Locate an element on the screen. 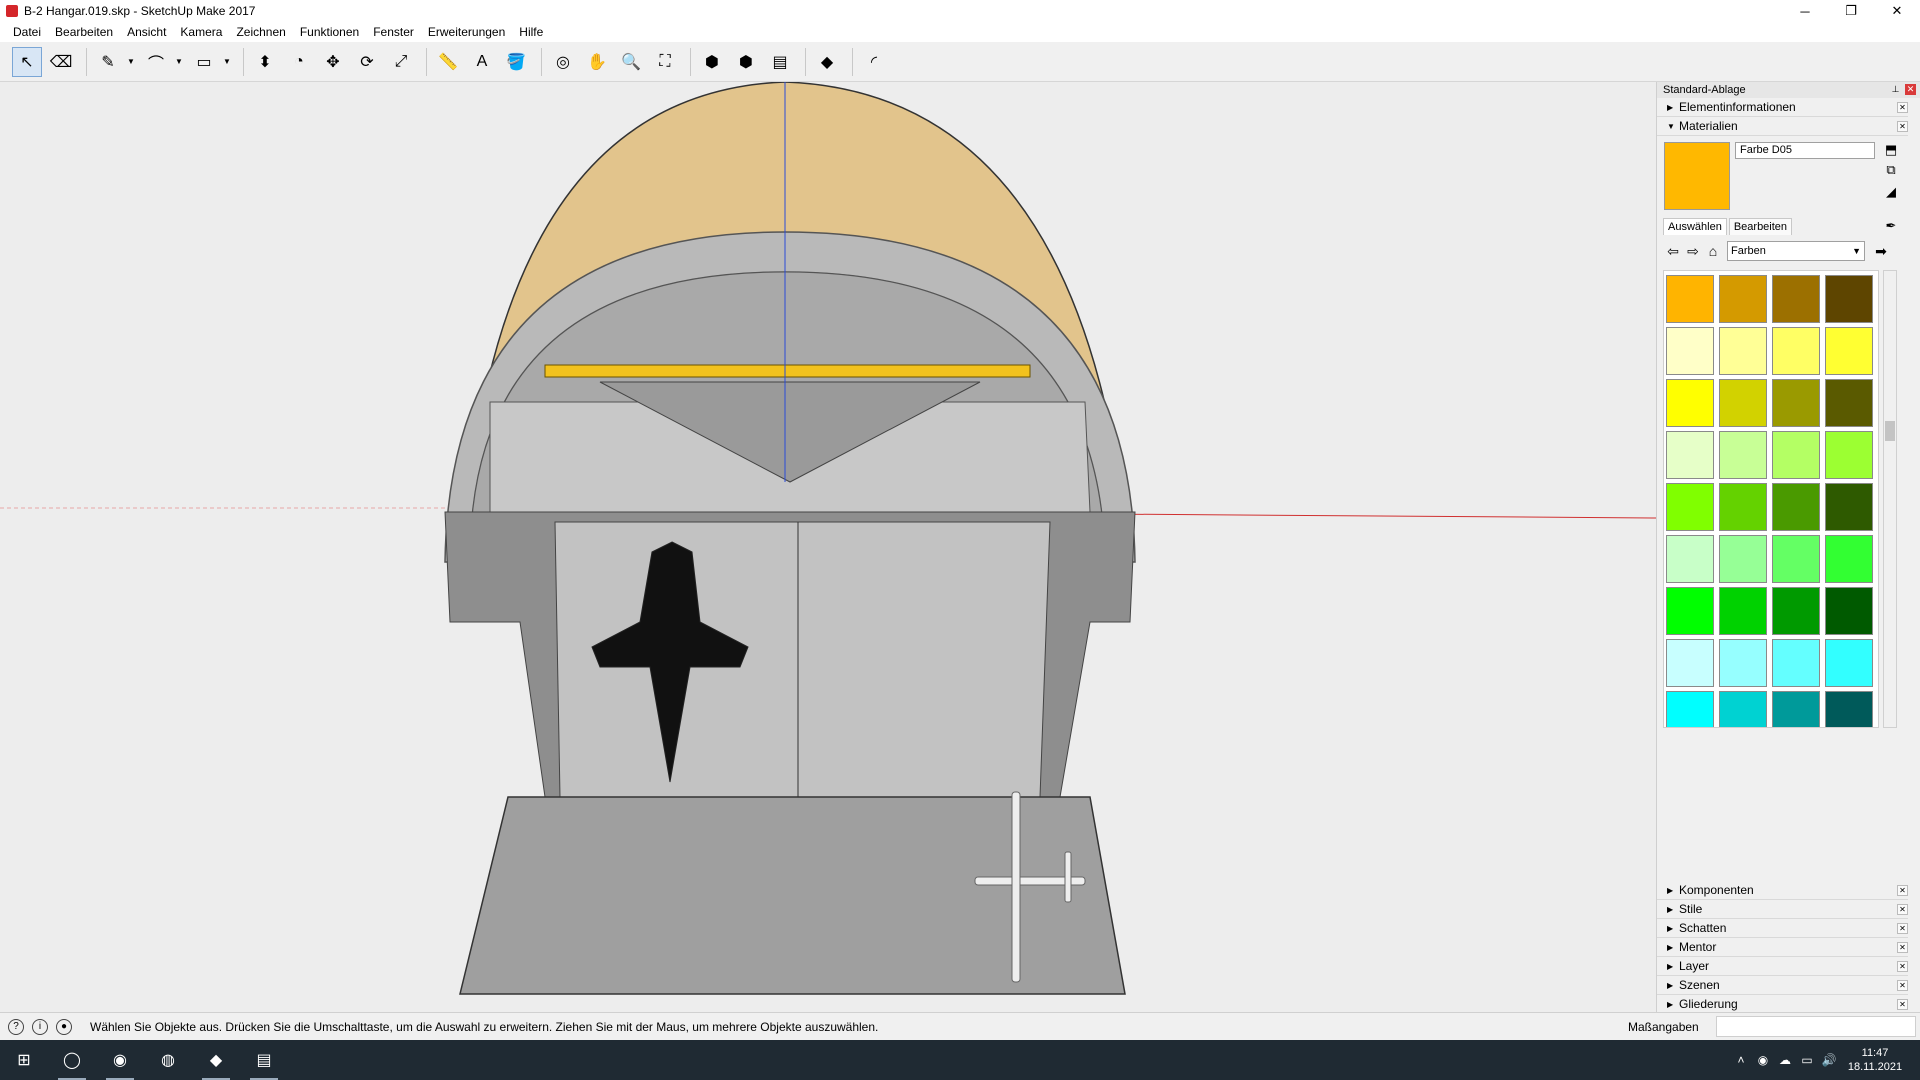  menu-kamera: Kamera is located at coordinates (201, 32).